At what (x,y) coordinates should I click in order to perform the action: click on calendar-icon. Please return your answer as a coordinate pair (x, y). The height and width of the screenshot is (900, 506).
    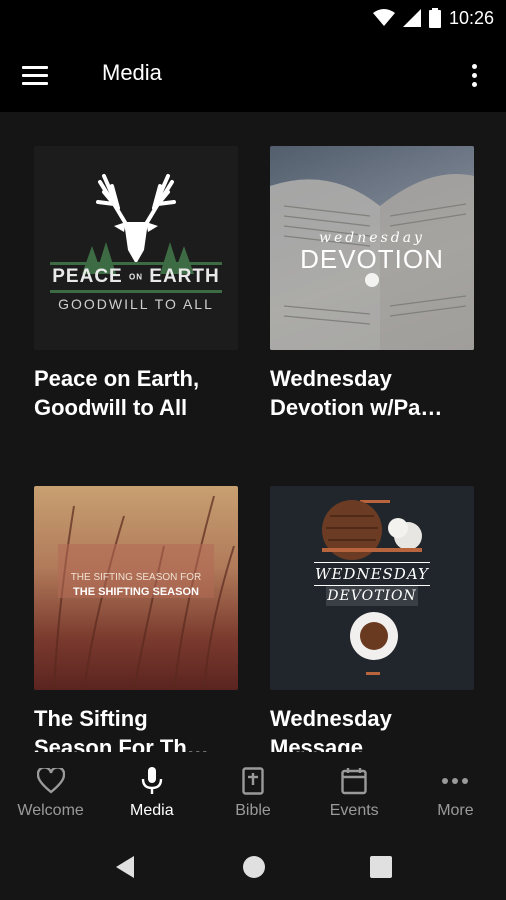
    Looking at the image, I should click on (354, 781).